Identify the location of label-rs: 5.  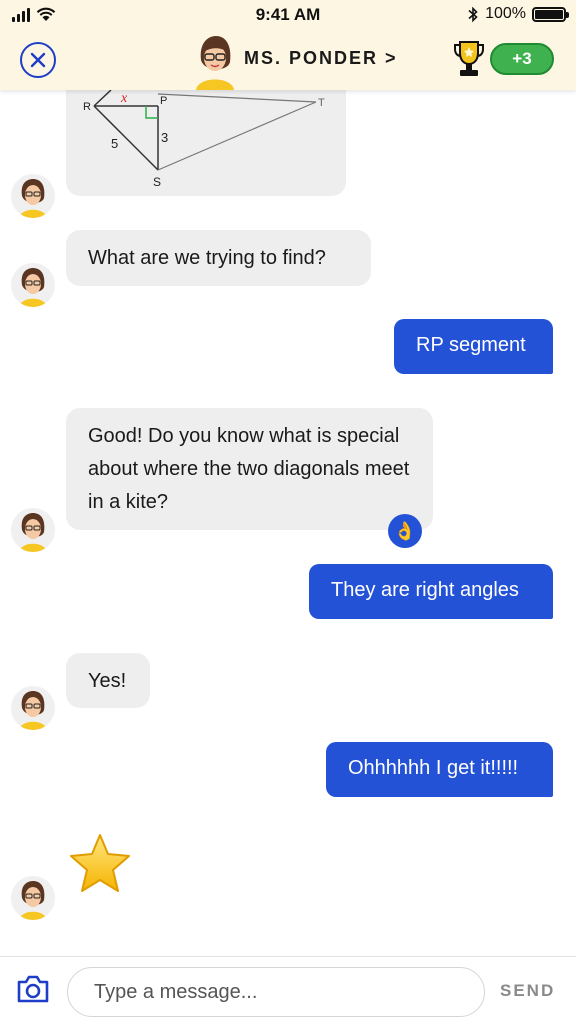
(114, 143).